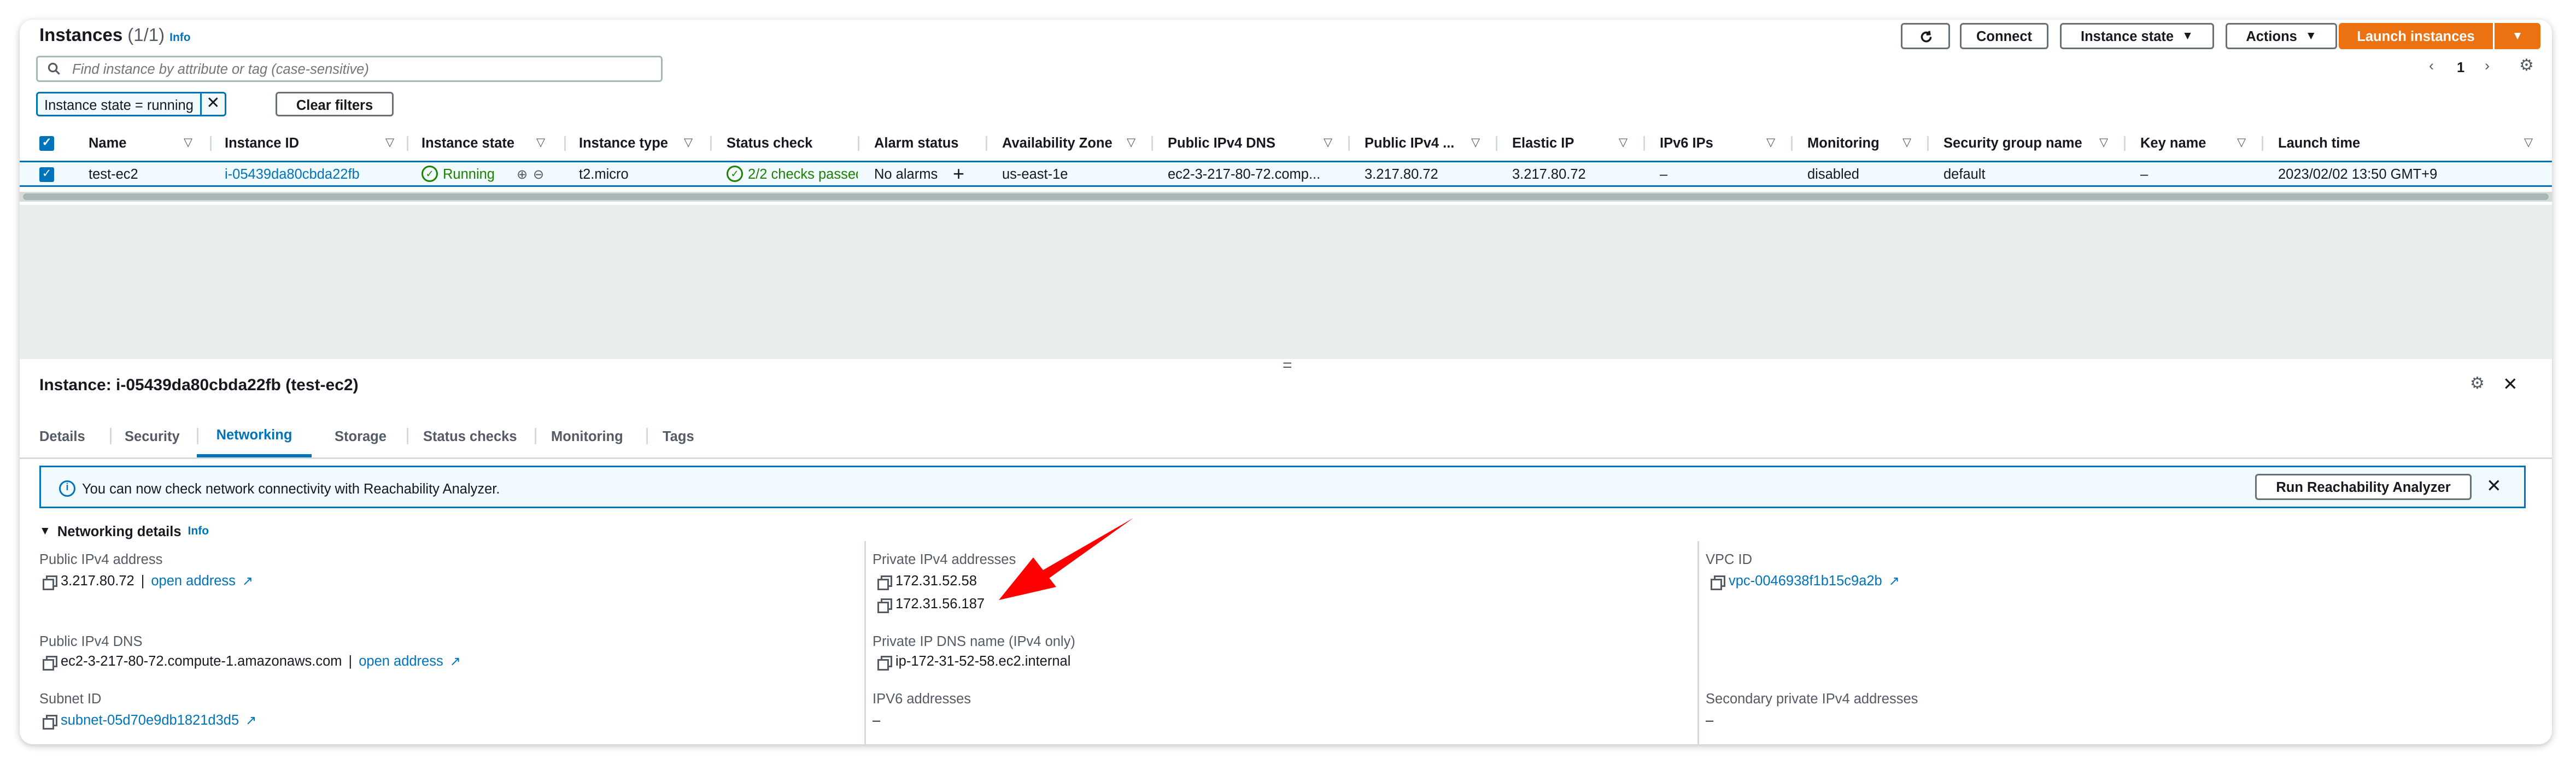 This screenshot has width=2576, height=764. What do you see at coordinates (62, 436) in the screenshot?
I see `tab-details: Details` at bounding box center [62, 436].